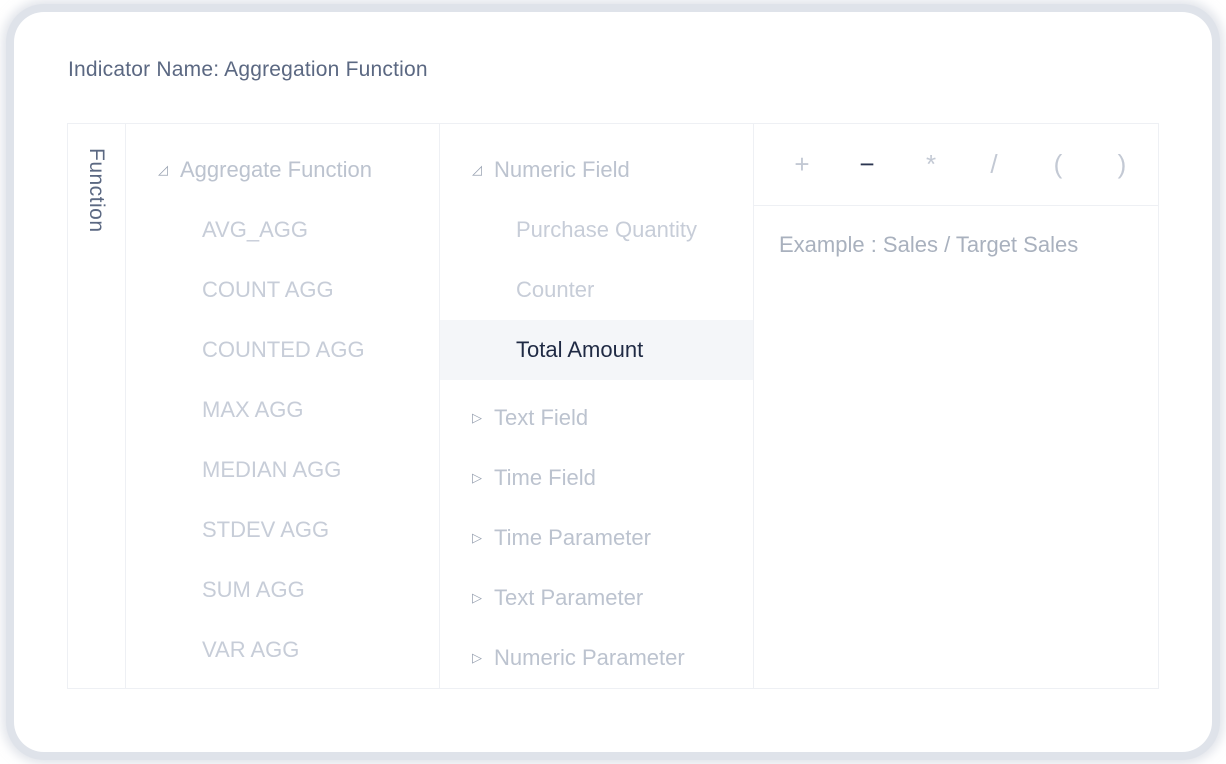  Describe the element at coordinates (248, 69) in the screenshot. I see `indicator-title: Indicator Name: Aggregation Function` at that location.